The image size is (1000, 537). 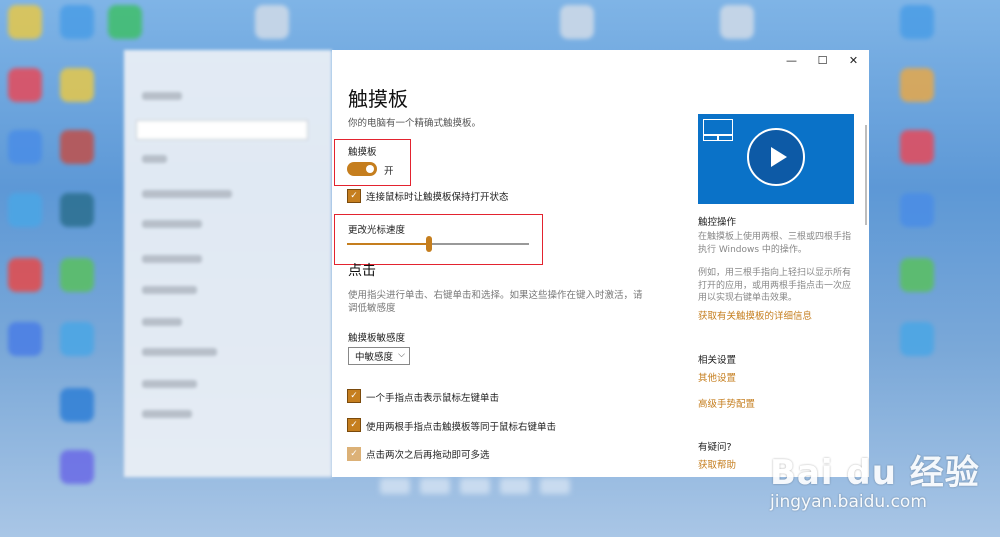 What do you see at coordinates (495, 489) in the screenshot?
I see `taskbar-blur` at bounding box center [495, 489].